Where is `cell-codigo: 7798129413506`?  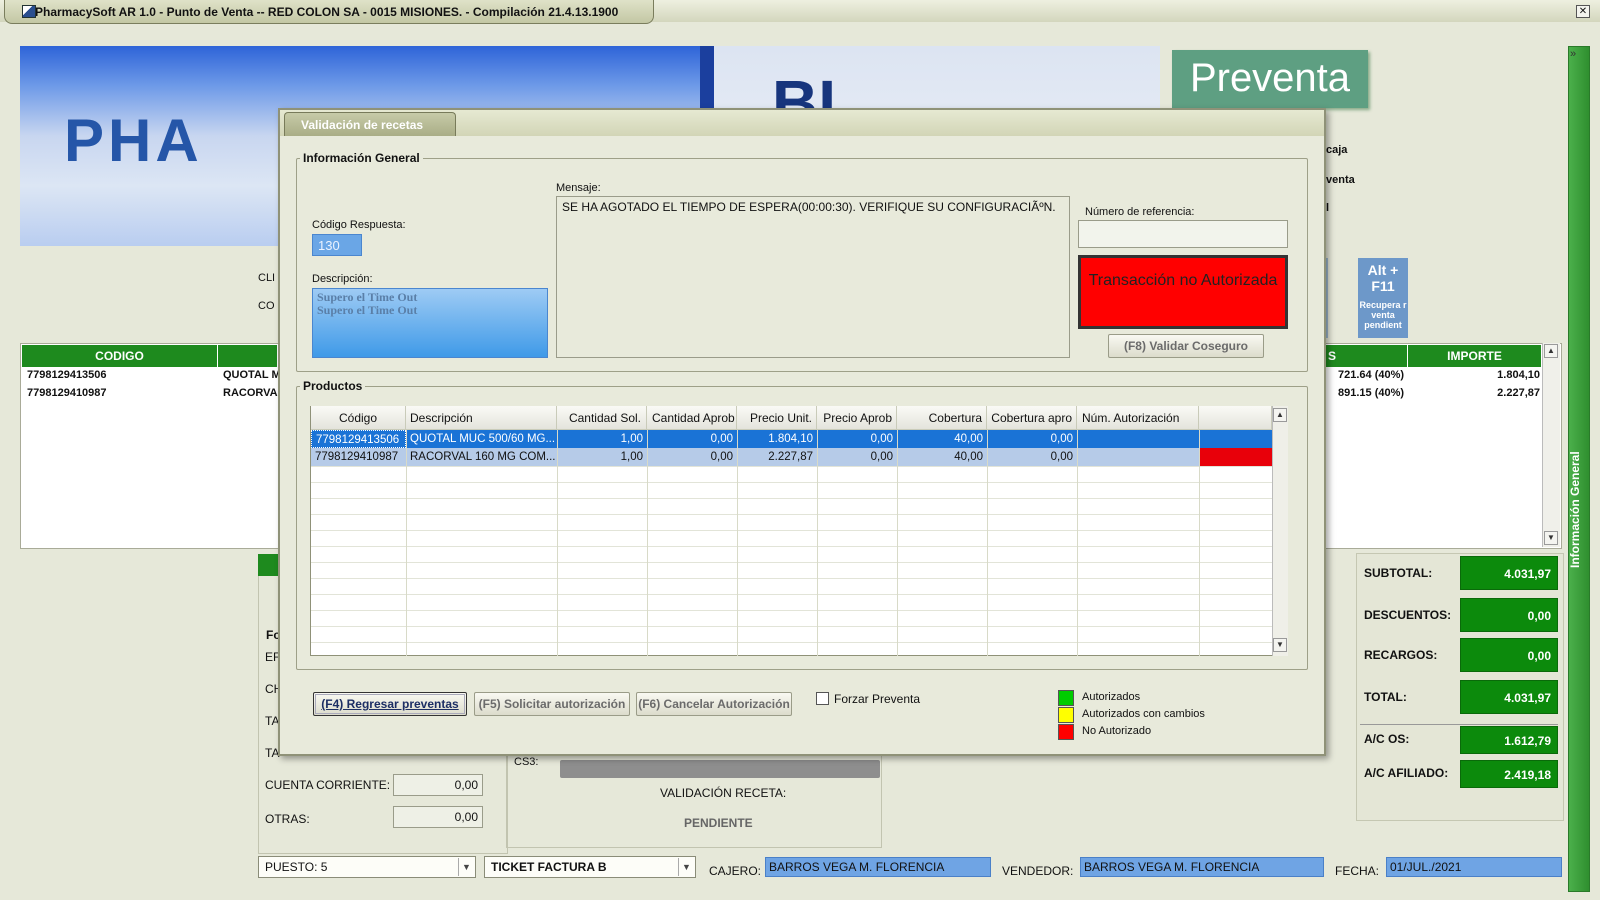 cell-codigo: 7798129413506 is located at coordinates (358, 439).